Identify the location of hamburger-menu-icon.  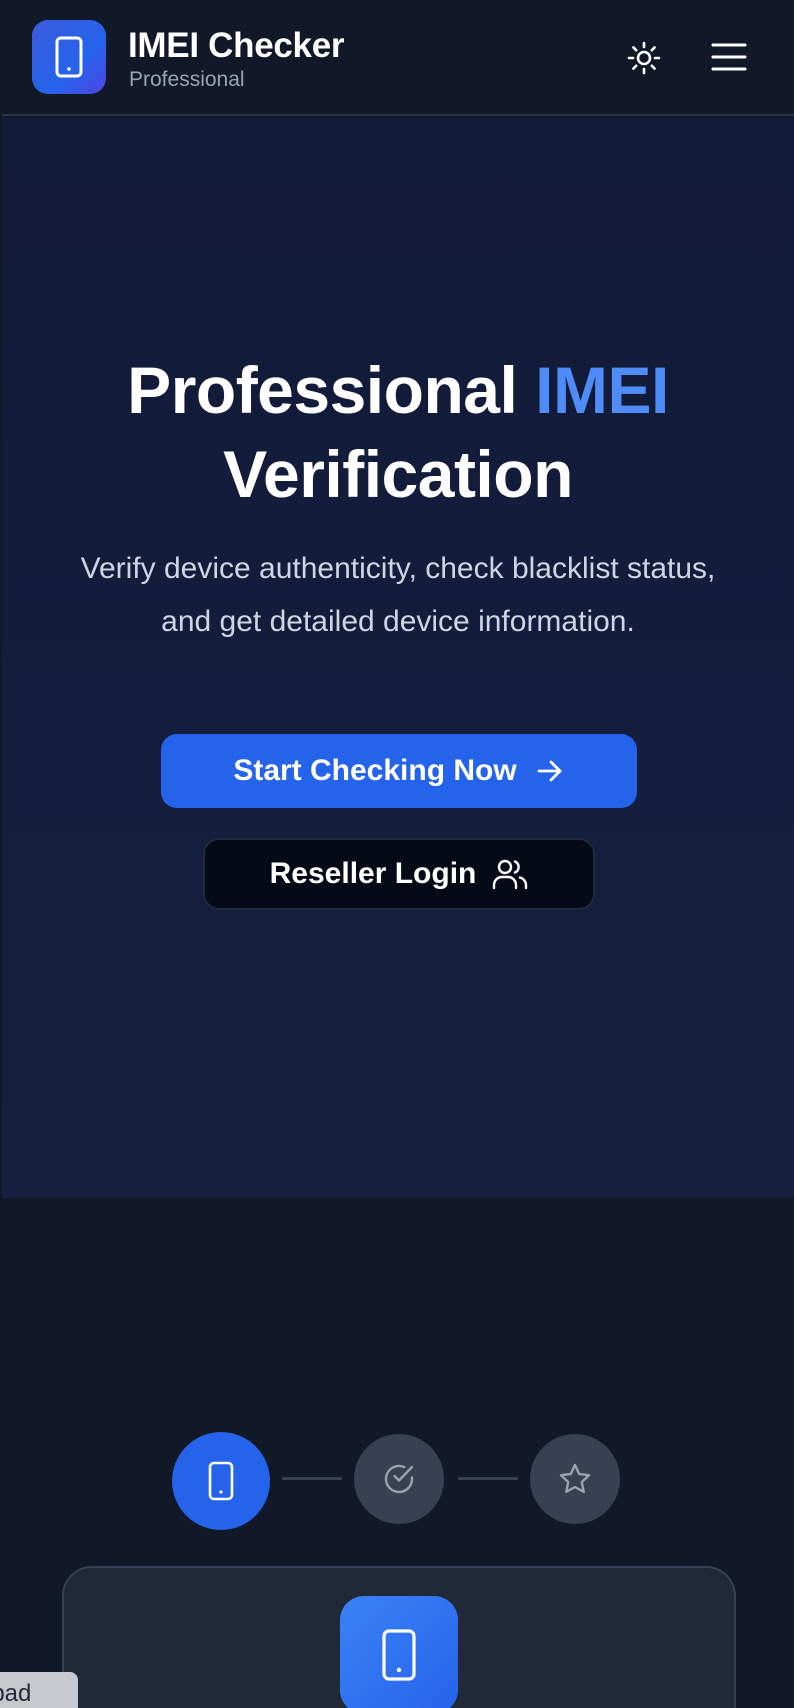
(729, 57).